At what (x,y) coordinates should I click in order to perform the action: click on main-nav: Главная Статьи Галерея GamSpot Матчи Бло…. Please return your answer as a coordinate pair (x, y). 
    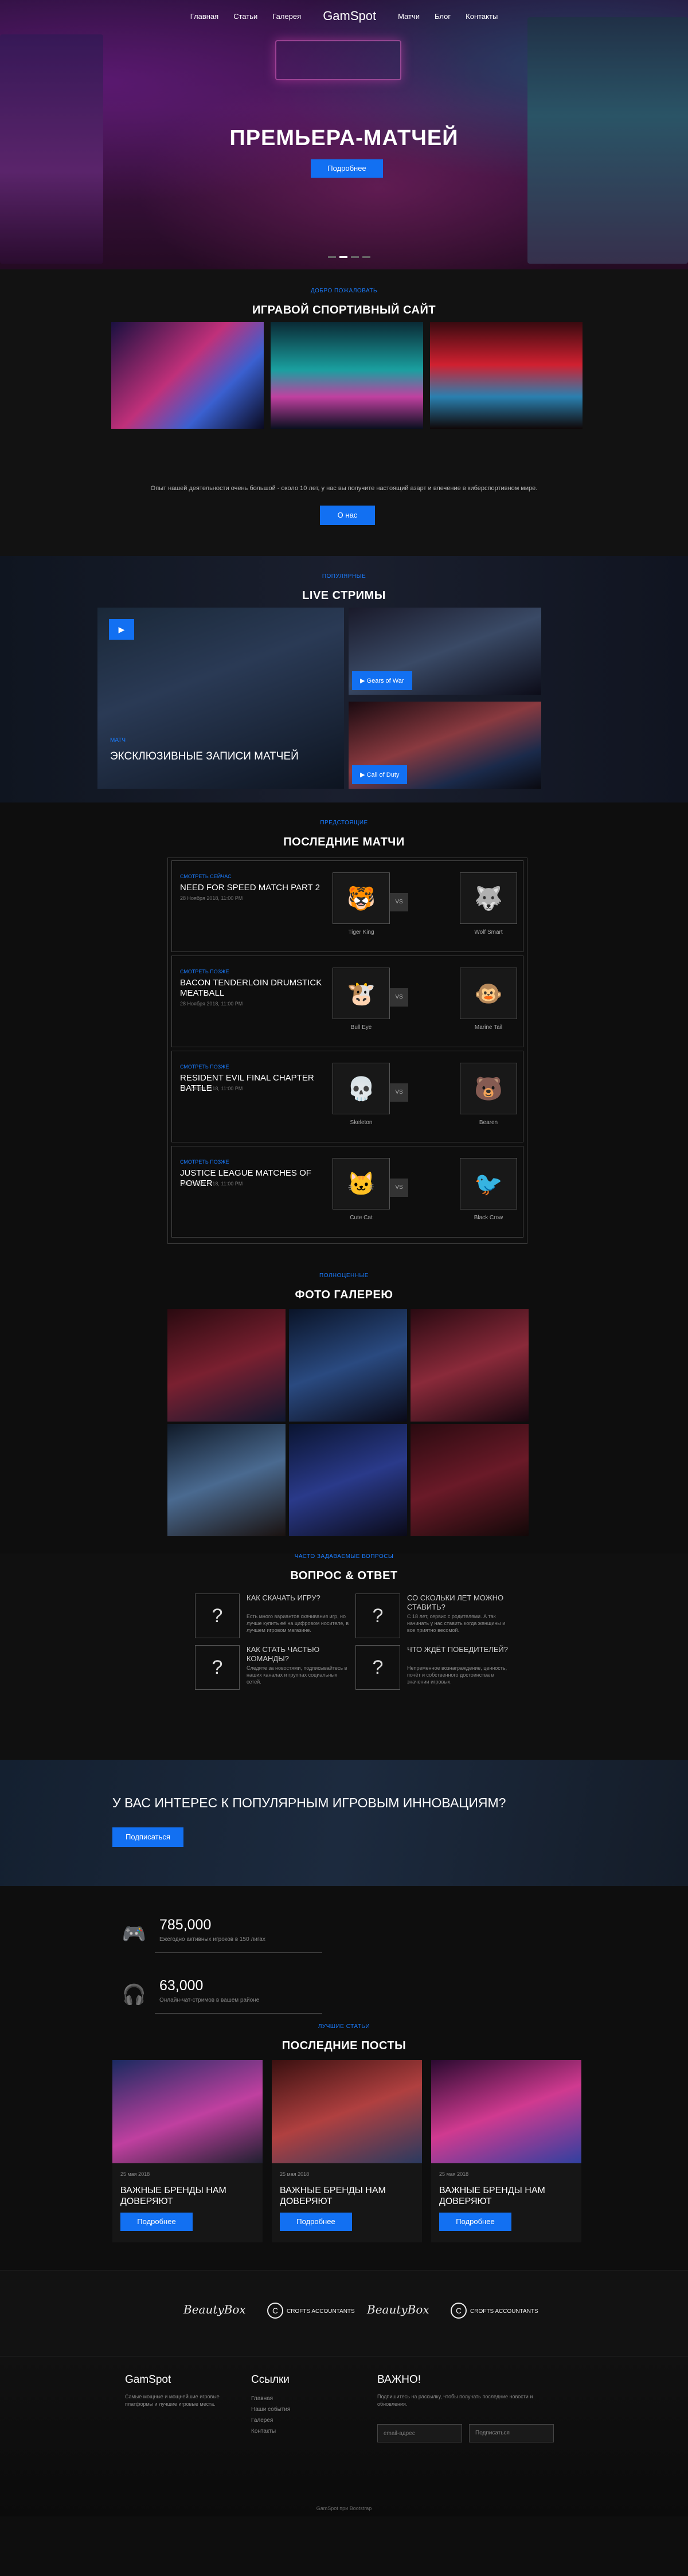
    Looking at the image, I should click on (344, 16).